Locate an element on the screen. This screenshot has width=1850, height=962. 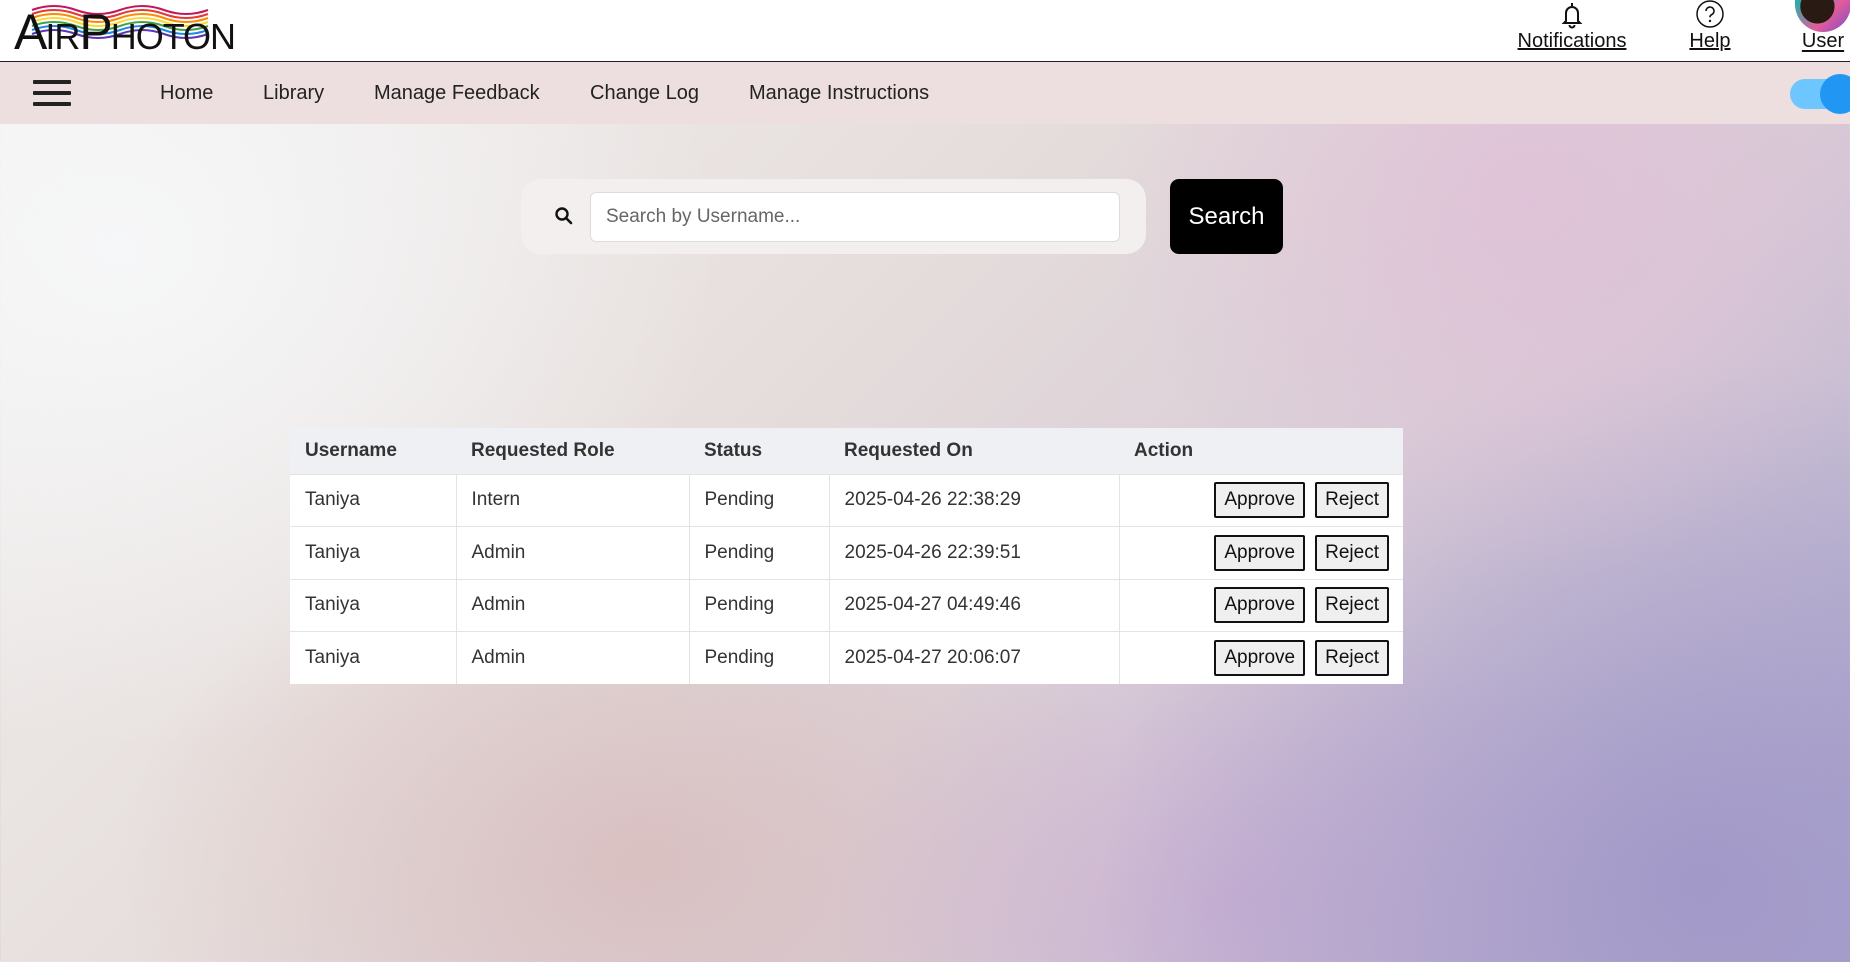
column-header-requested-on: Requested On is located at coordinates (908, 450).